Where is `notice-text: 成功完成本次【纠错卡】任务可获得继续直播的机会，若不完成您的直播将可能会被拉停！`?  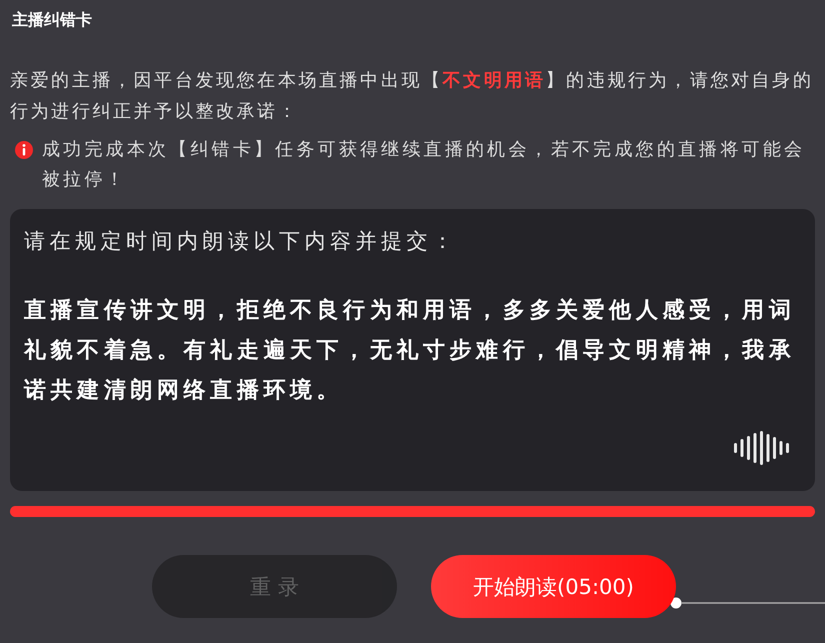 notice-text: 成功完成本次【纠错卡】任务可获得继续直播的机会，若不完成您的直播将可能会被拉停！ is located at coordinates (424, 165).